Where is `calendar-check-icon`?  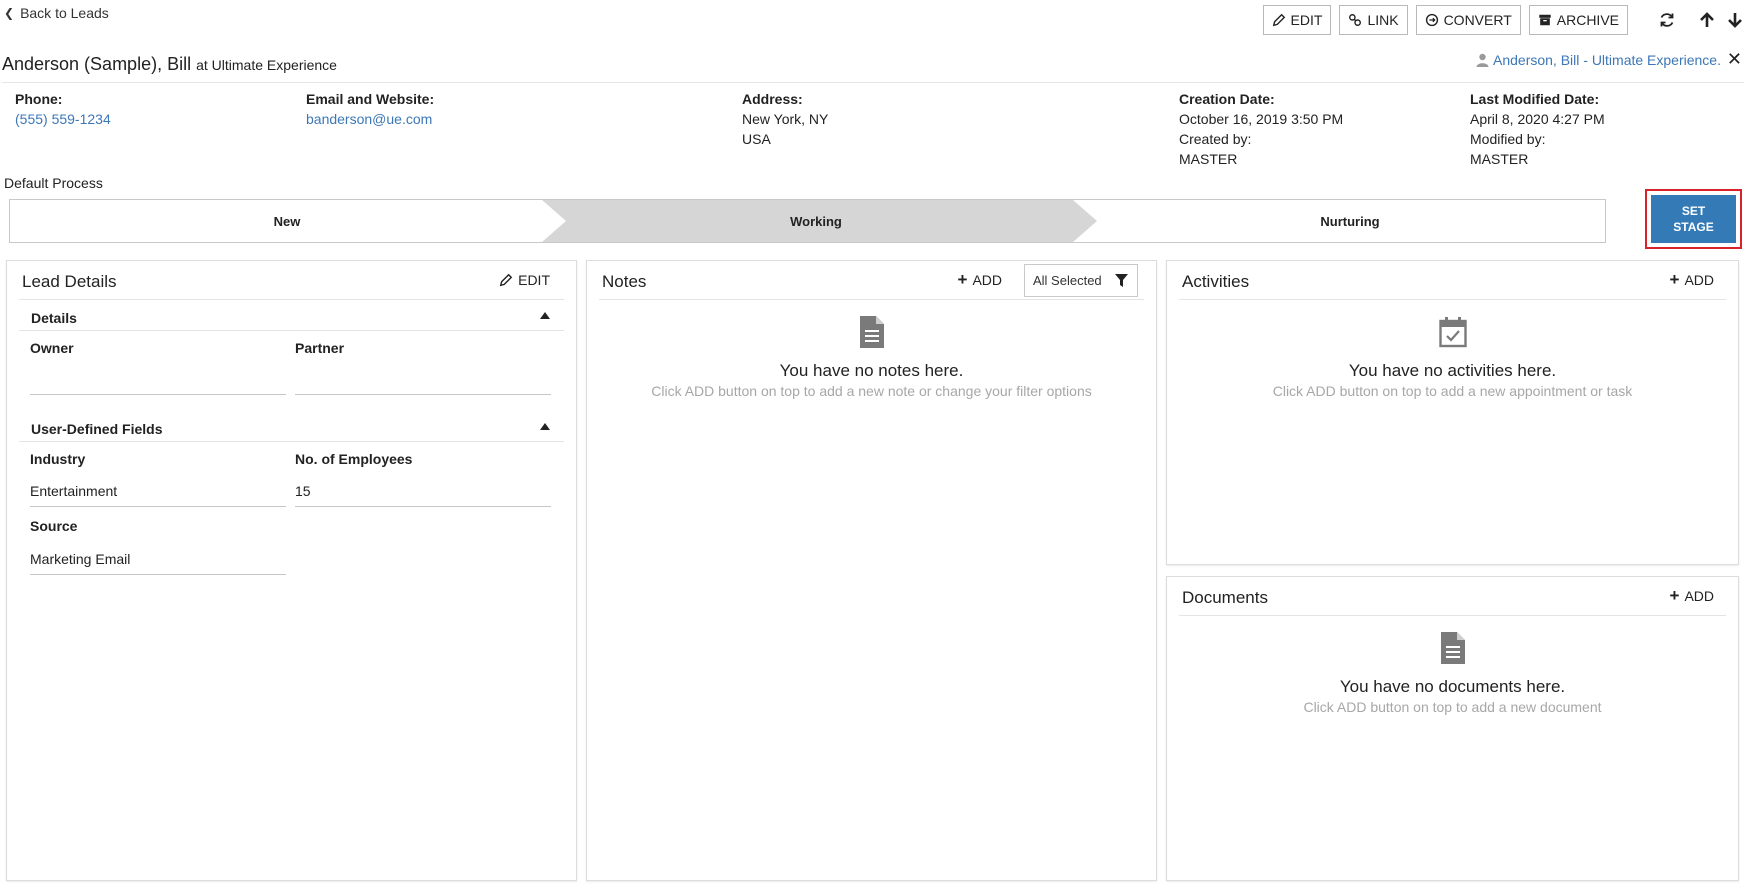 calendar-check-icon is located at coordinates (1453, 332).